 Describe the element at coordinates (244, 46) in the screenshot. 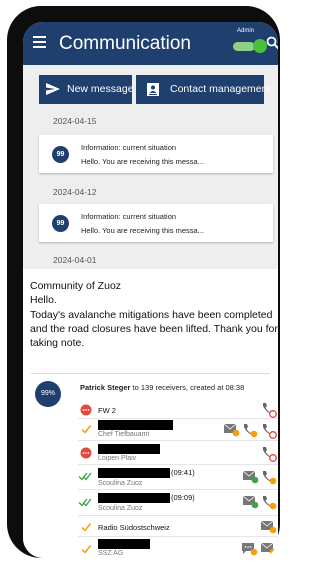

I see `admin-toggle` at that location.